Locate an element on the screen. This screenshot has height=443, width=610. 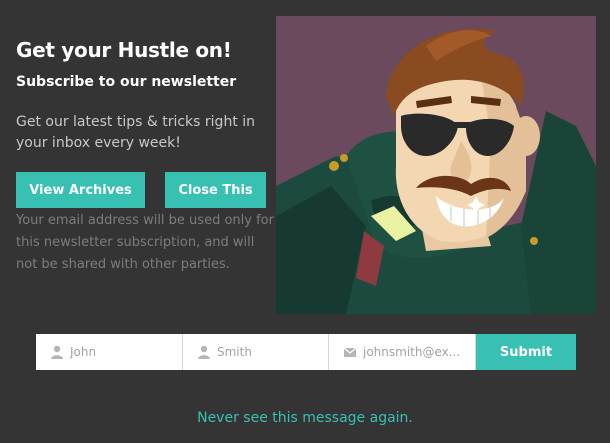
last-name-input is located at coordinates (270, 352).